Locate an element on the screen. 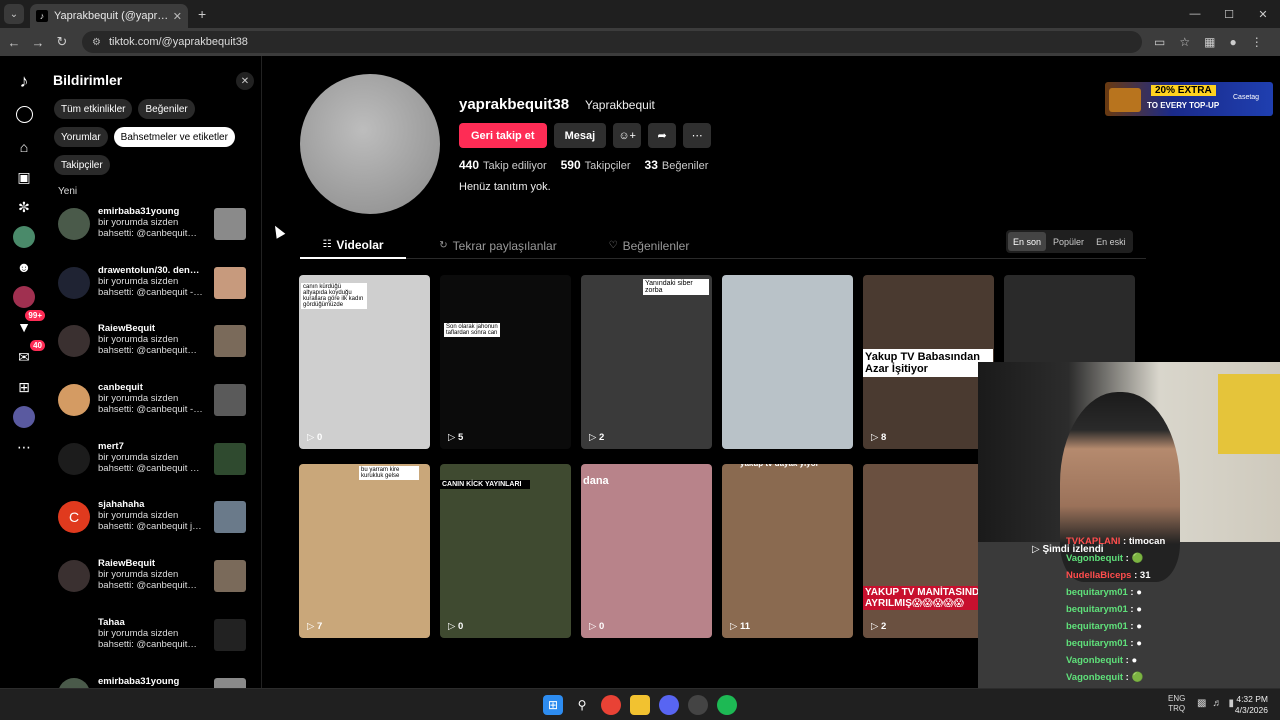  video-card: bu yarram kire kurukluk gelse ▷ 7 is located at coordinates (364, 551).